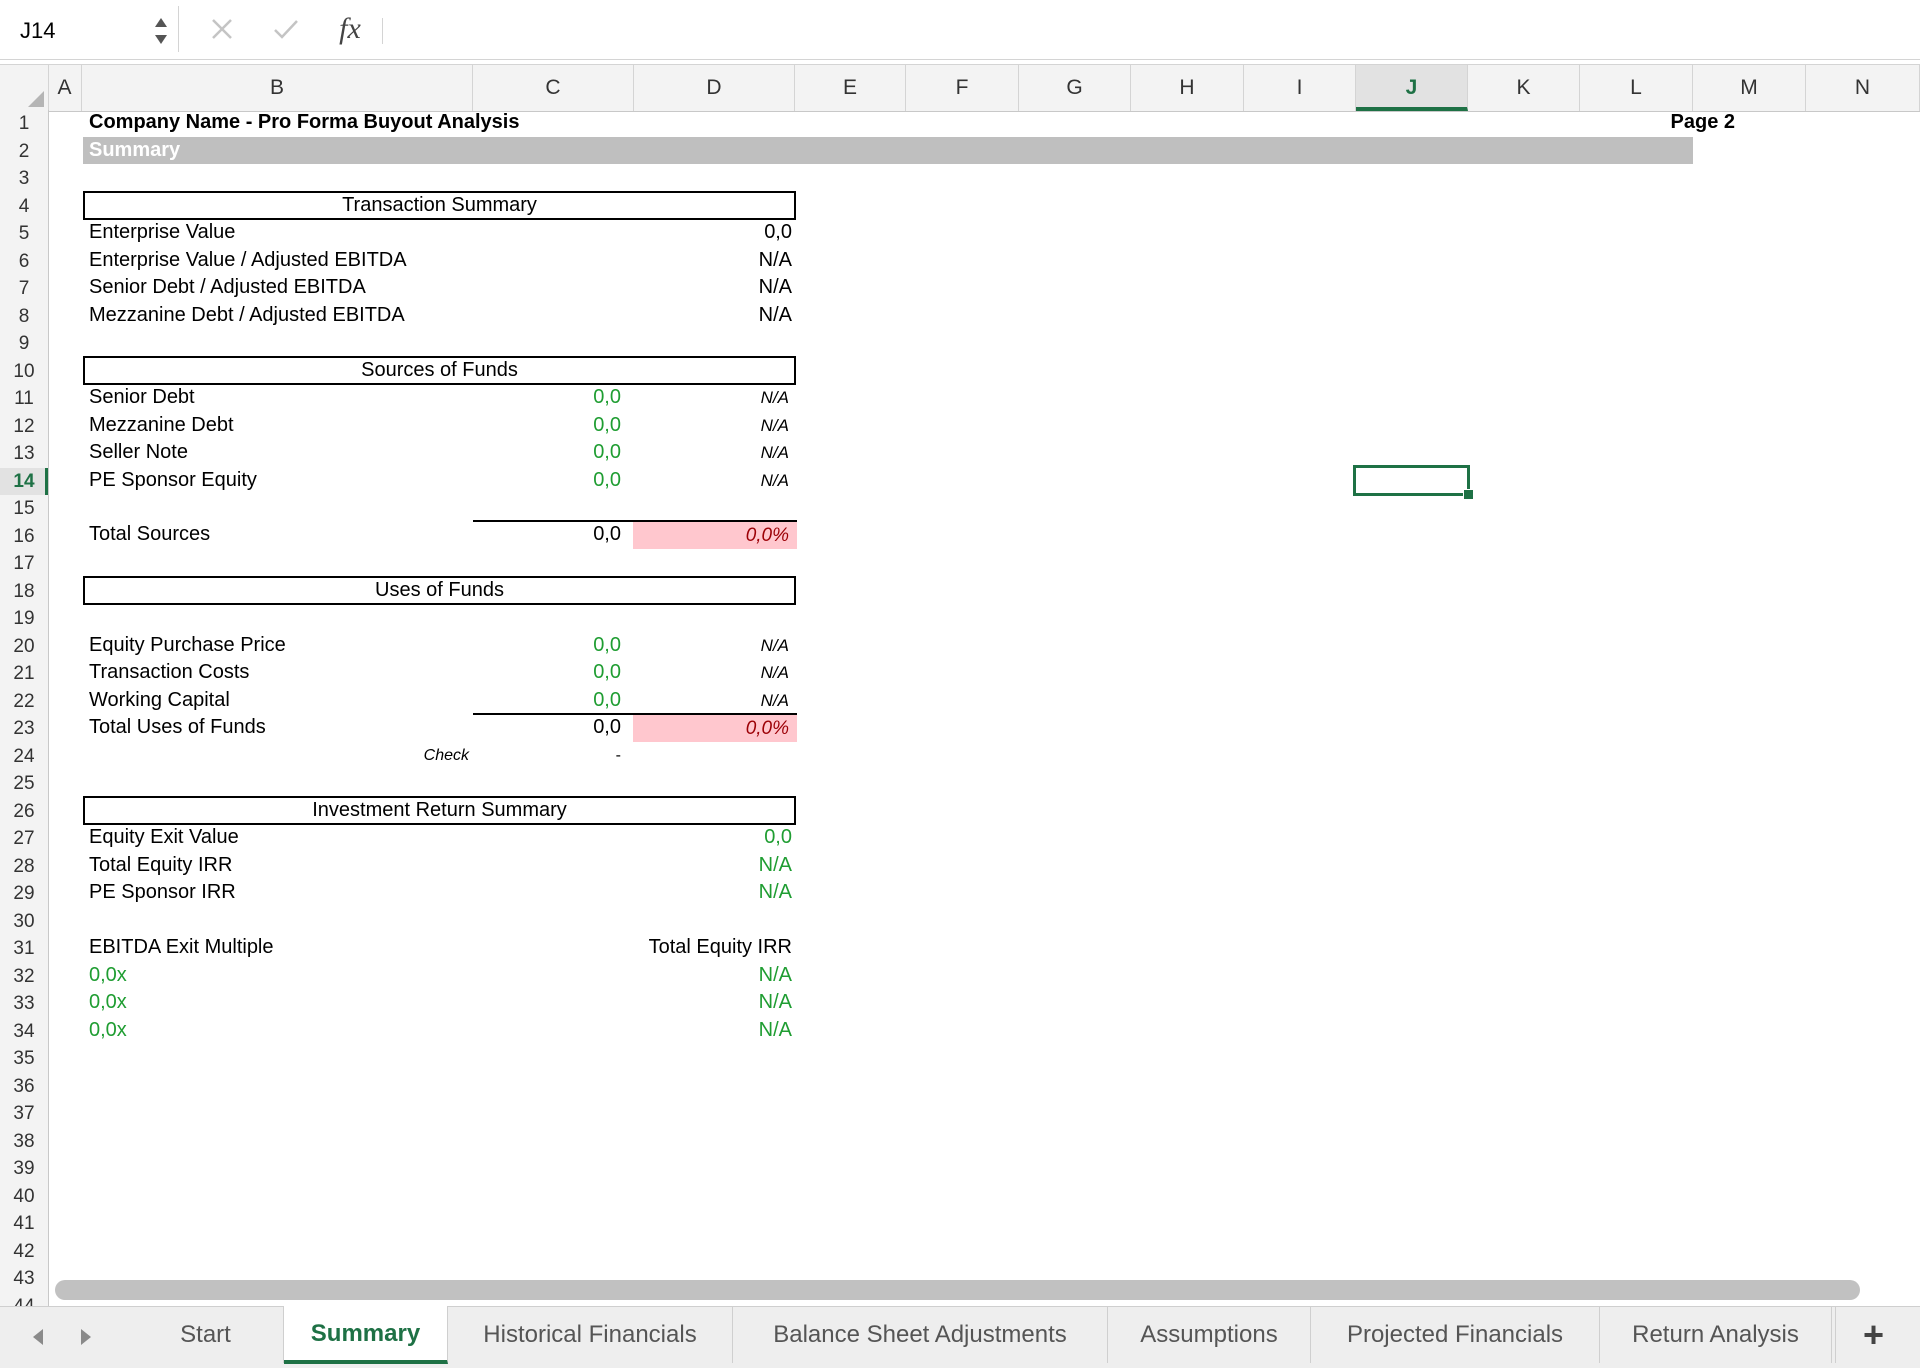 Image resolution: width=1920 pixels, height=1368 pixels. I want to click on column-header-m: M, so click(1749, 88).